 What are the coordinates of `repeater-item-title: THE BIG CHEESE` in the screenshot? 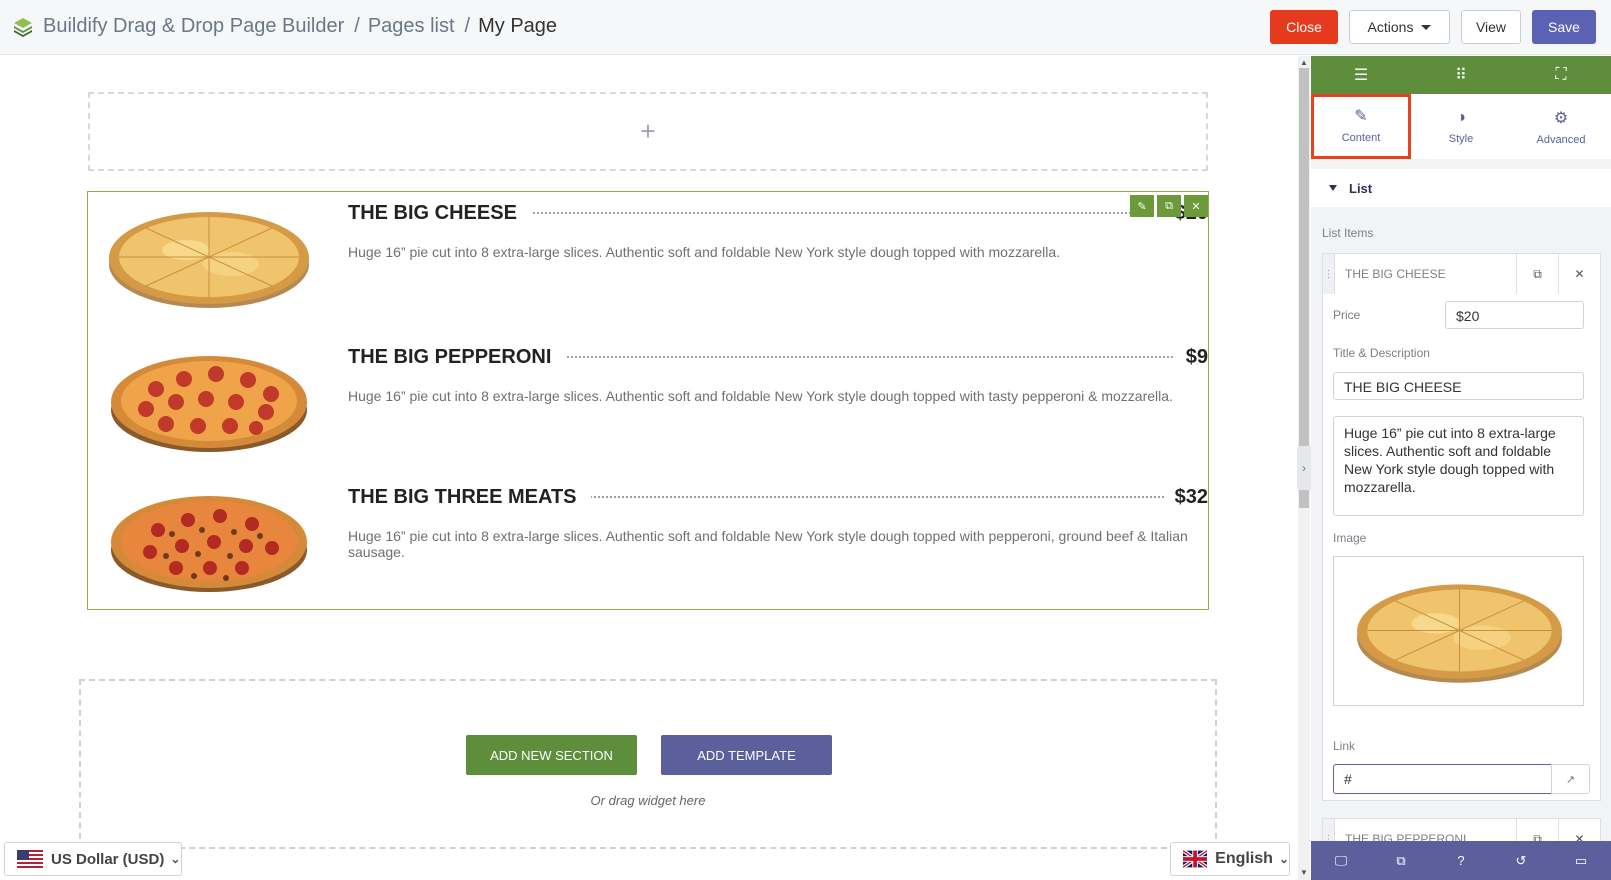 It's located at (1395, 274).